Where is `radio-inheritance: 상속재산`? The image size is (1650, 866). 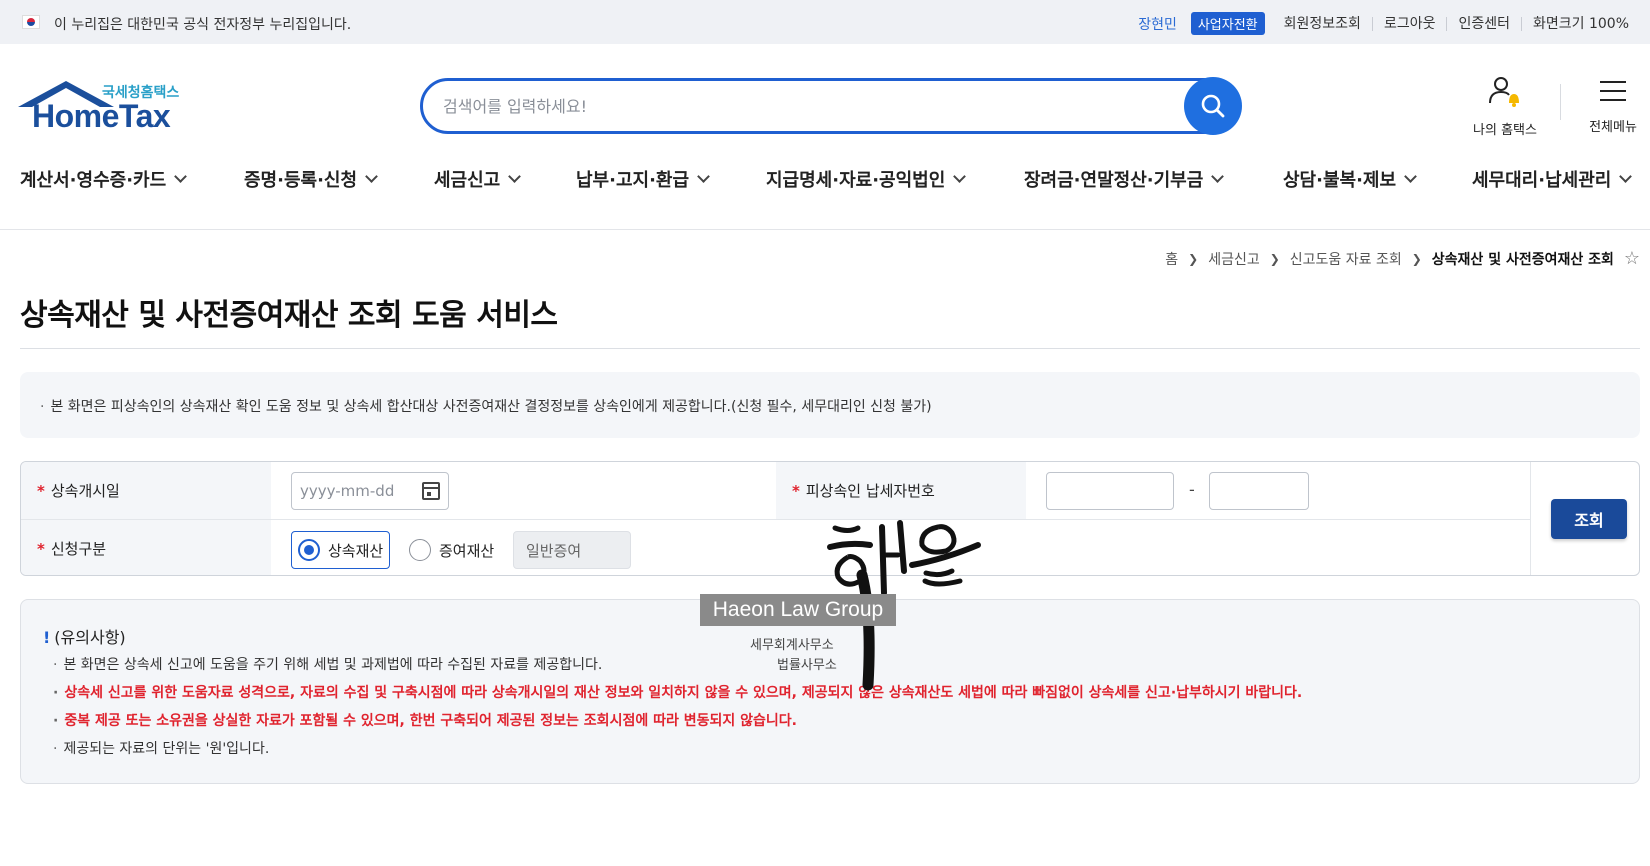 radio-inheritance: 상속재산 is located at coordinates (341, 550).